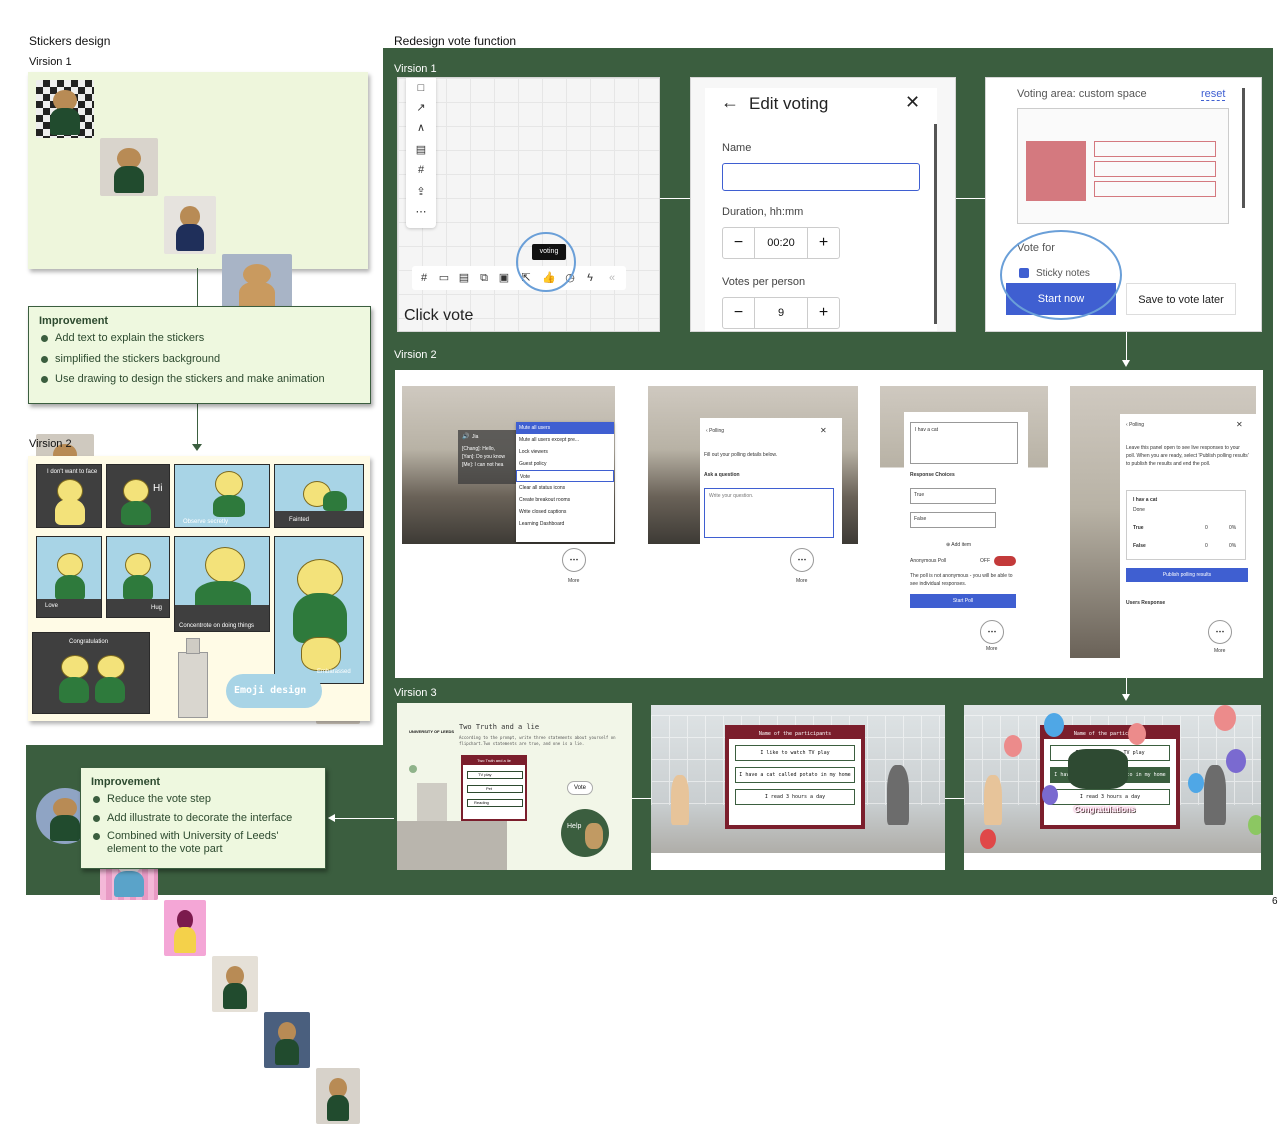 This screenshot has width=1280, height=1124. I want to click on name-input, so click(821, 177).